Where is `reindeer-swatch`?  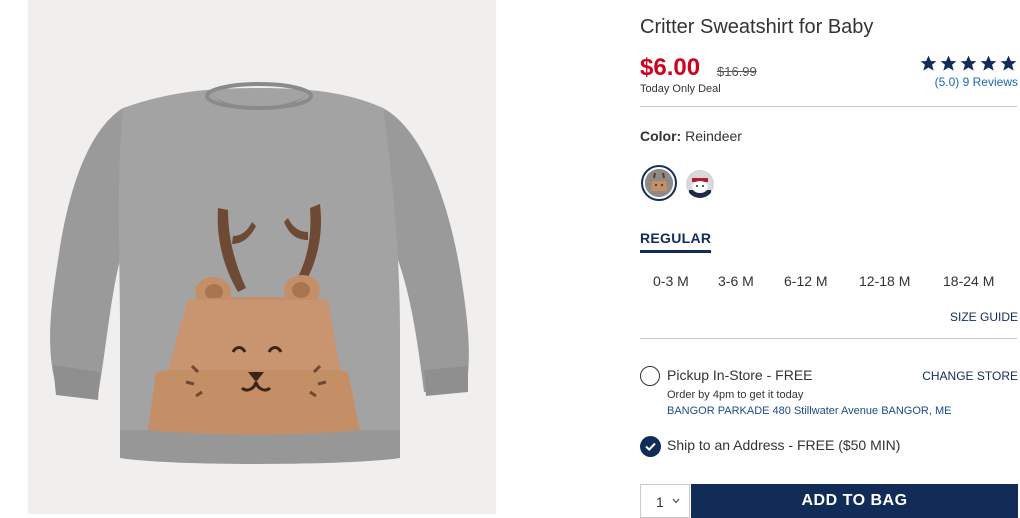
reindeer-swatch is located at coordinates (659, 183).